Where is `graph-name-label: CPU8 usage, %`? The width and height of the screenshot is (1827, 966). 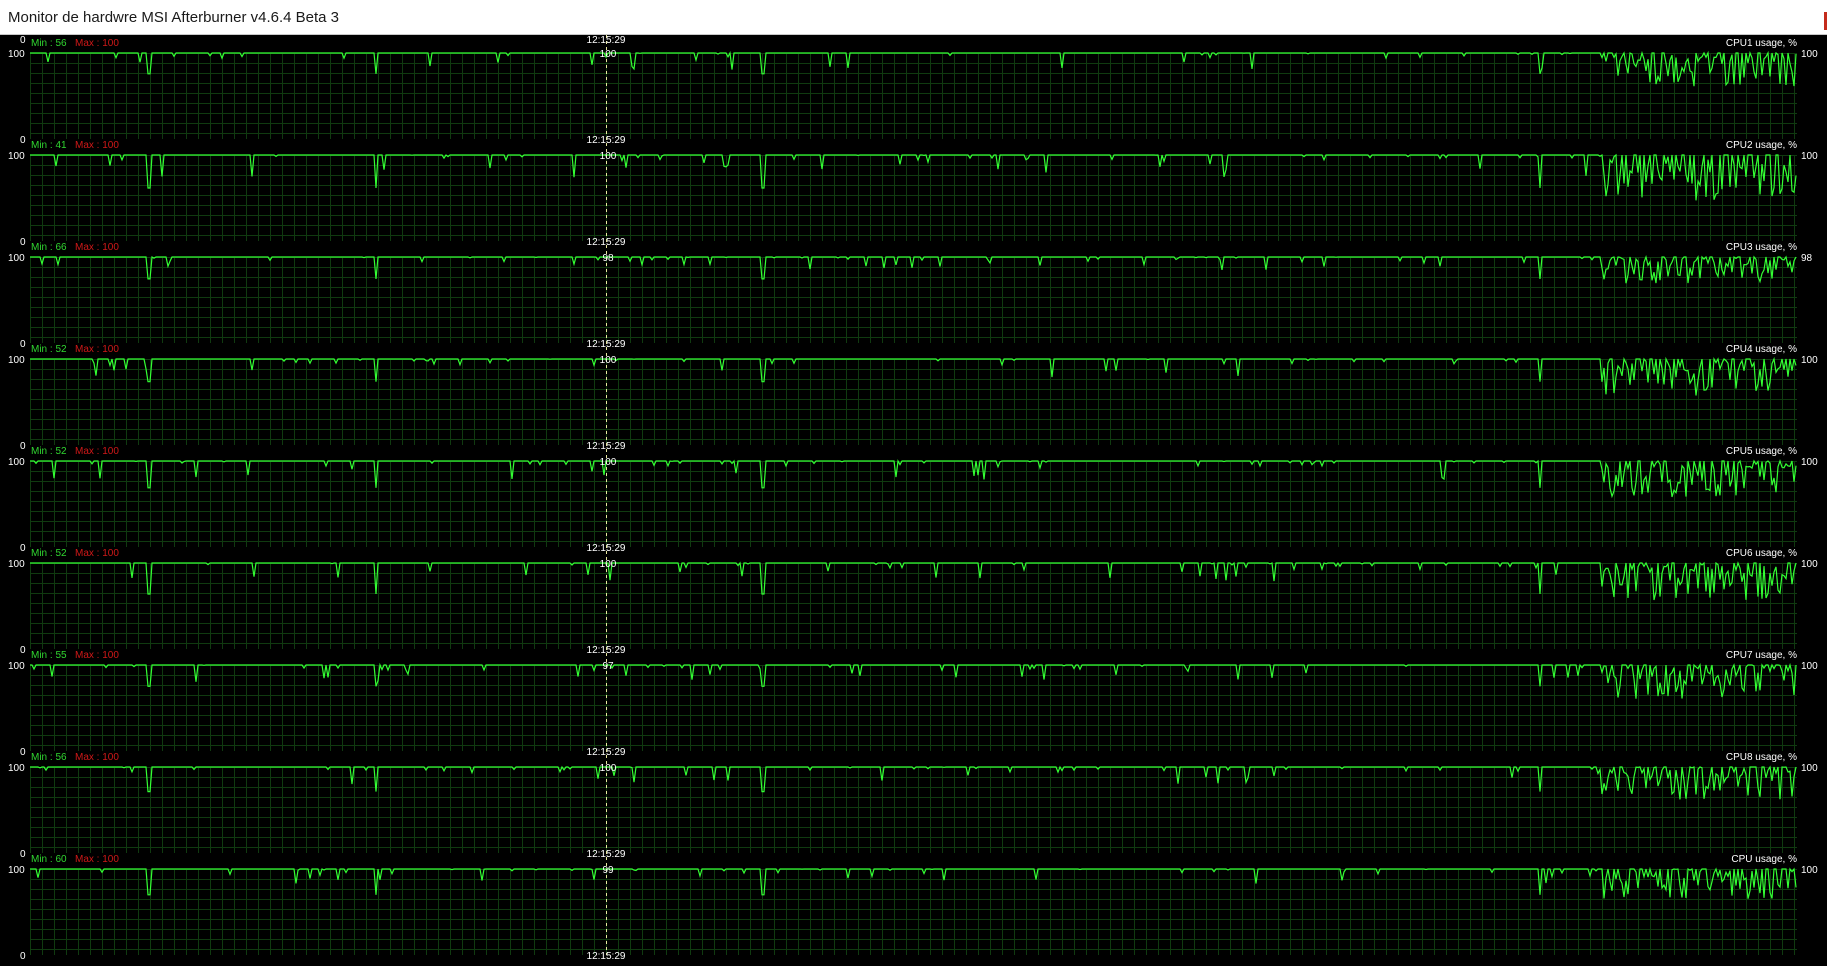
graph-name-label: CPU8 usage, % is located at coordinates (1761, 757).